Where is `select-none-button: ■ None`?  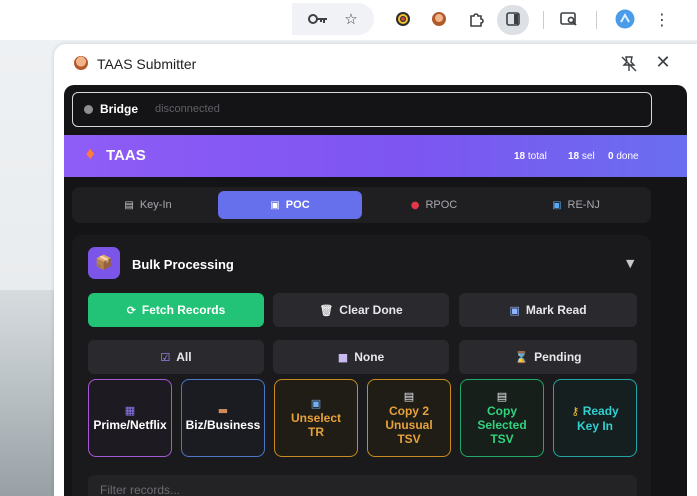 select-none-button: ■ None is located at coordinates (361, 357).